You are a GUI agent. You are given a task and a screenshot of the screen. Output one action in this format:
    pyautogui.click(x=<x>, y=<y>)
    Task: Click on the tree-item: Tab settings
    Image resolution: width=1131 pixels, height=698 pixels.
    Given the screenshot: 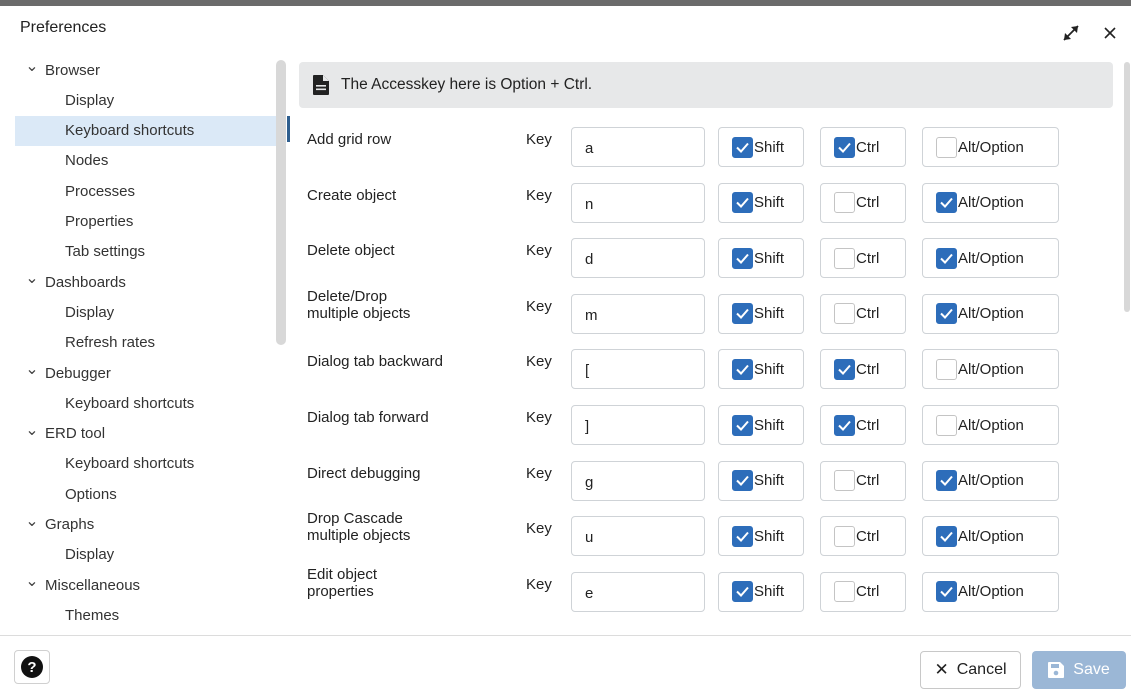 What is the action you would take?
    pyautogui.click(x=146, y=252)
    